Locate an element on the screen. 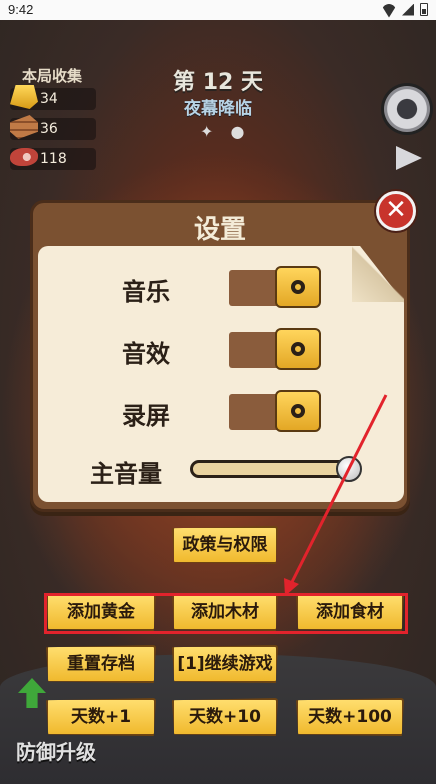 The height and width of the screenshot is (784, 436). reset-save-button: 重置存档 is located at coordinates (101, 664).